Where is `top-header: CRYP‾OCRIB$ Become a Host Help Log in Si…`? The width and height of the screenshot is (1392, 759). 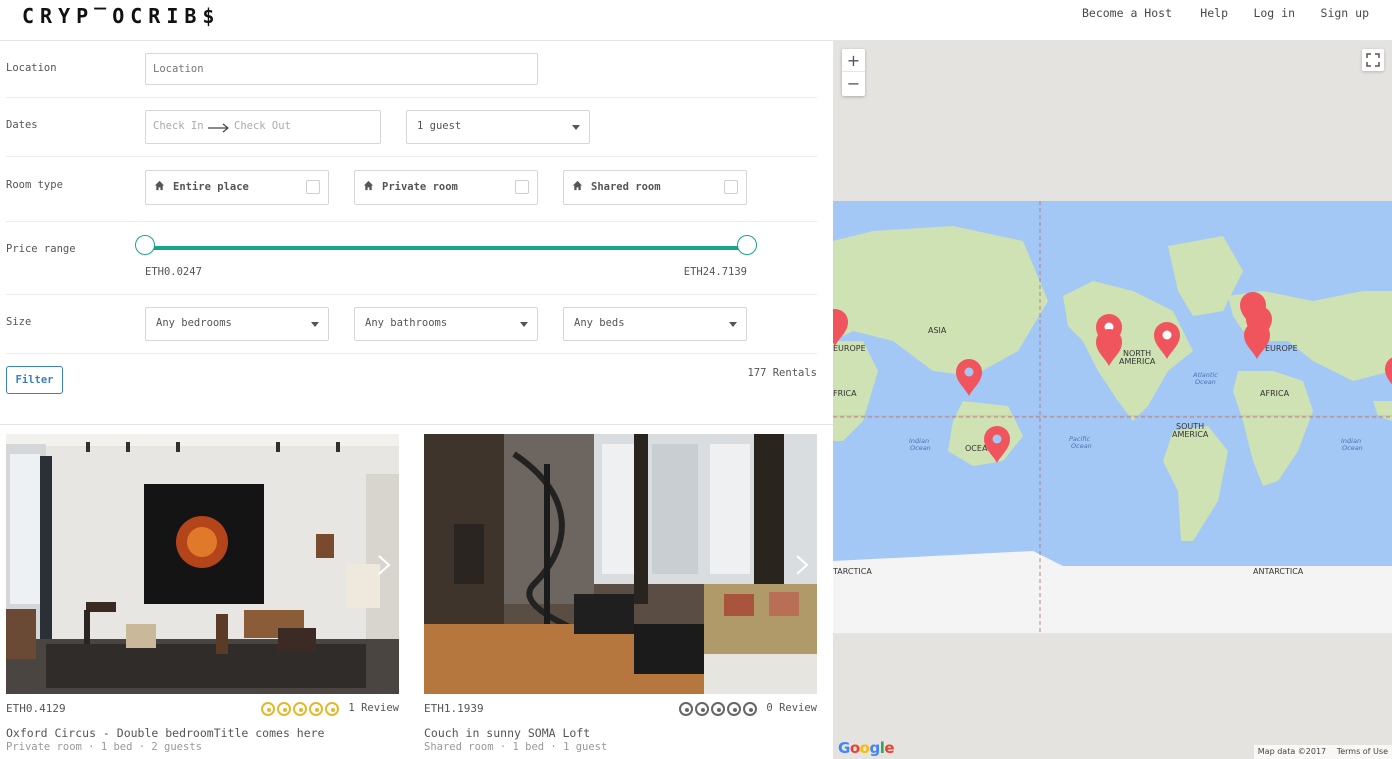 top-header: CRYP‾OCRIB$ Become a Host Help Log in Si… is located at coordinates (696, 20).